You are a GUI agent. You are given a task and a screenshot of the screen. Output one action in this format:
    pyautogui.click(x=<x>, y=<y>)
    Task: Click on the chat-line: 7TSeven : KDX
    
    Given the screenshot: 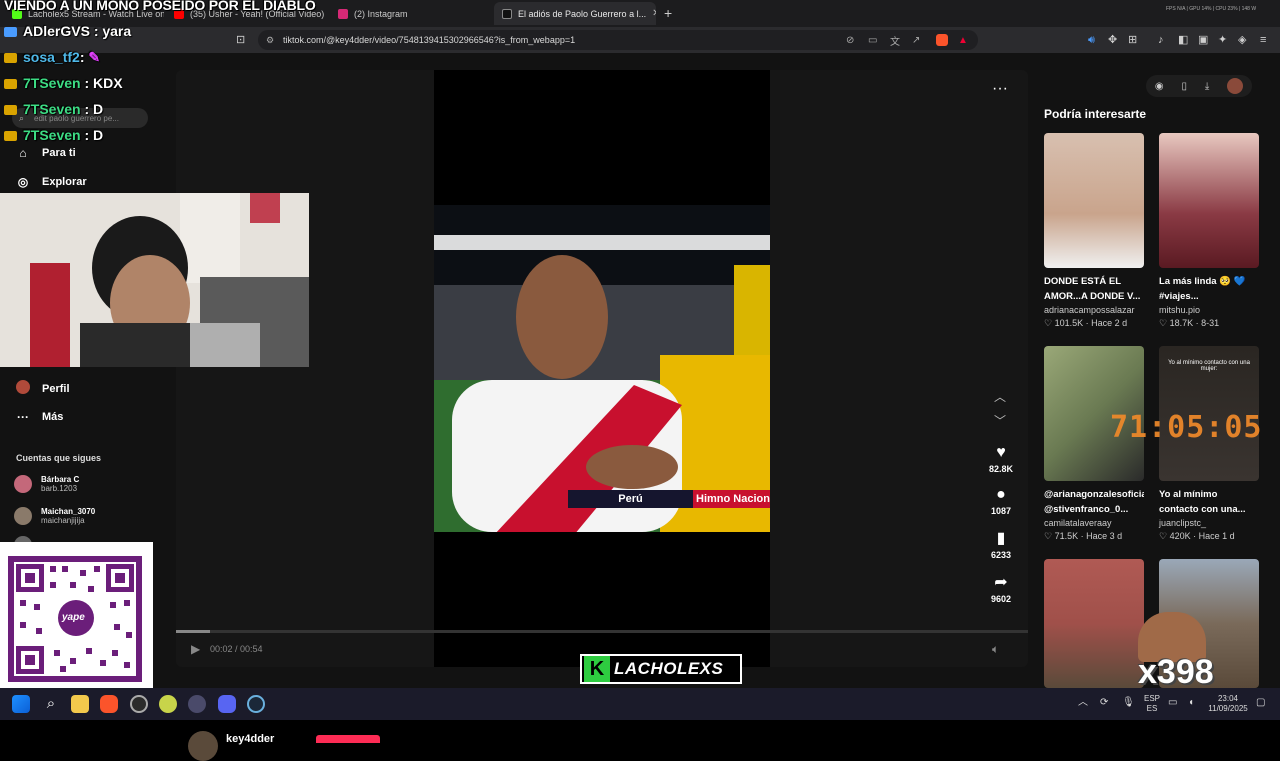 What is the action you would take?
    pyautogui.click(x=63, y=83)
    